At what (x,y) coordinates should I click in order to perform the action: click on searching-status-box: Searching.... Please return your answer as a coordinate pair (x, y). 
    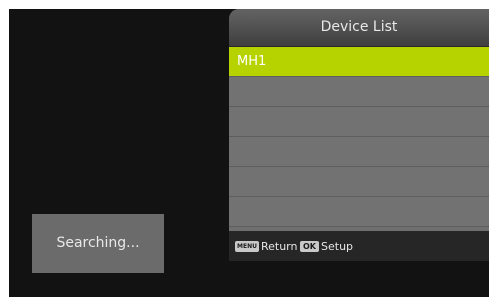
    Looking at the image, I should click on (98, 243).